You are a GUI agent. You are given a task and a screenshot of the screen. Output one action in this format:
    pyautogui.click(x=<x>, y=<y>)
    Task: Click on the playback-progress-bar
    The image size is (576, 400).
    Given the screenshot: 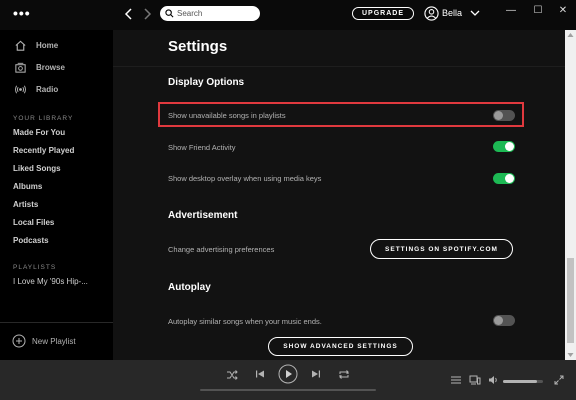 What is the action you would take?
    pyautogui.click(x=288, y=390)
    